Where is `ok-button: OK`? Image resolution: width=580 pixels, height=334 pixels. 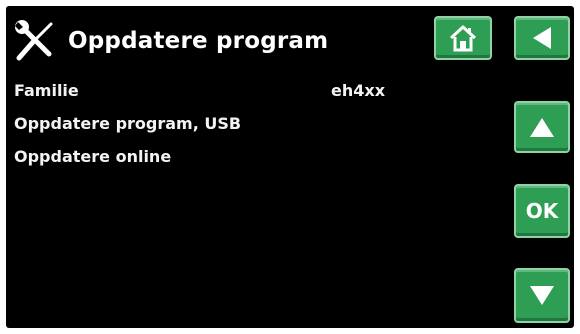 ok-button: OK is located at coordinates (542, 211).